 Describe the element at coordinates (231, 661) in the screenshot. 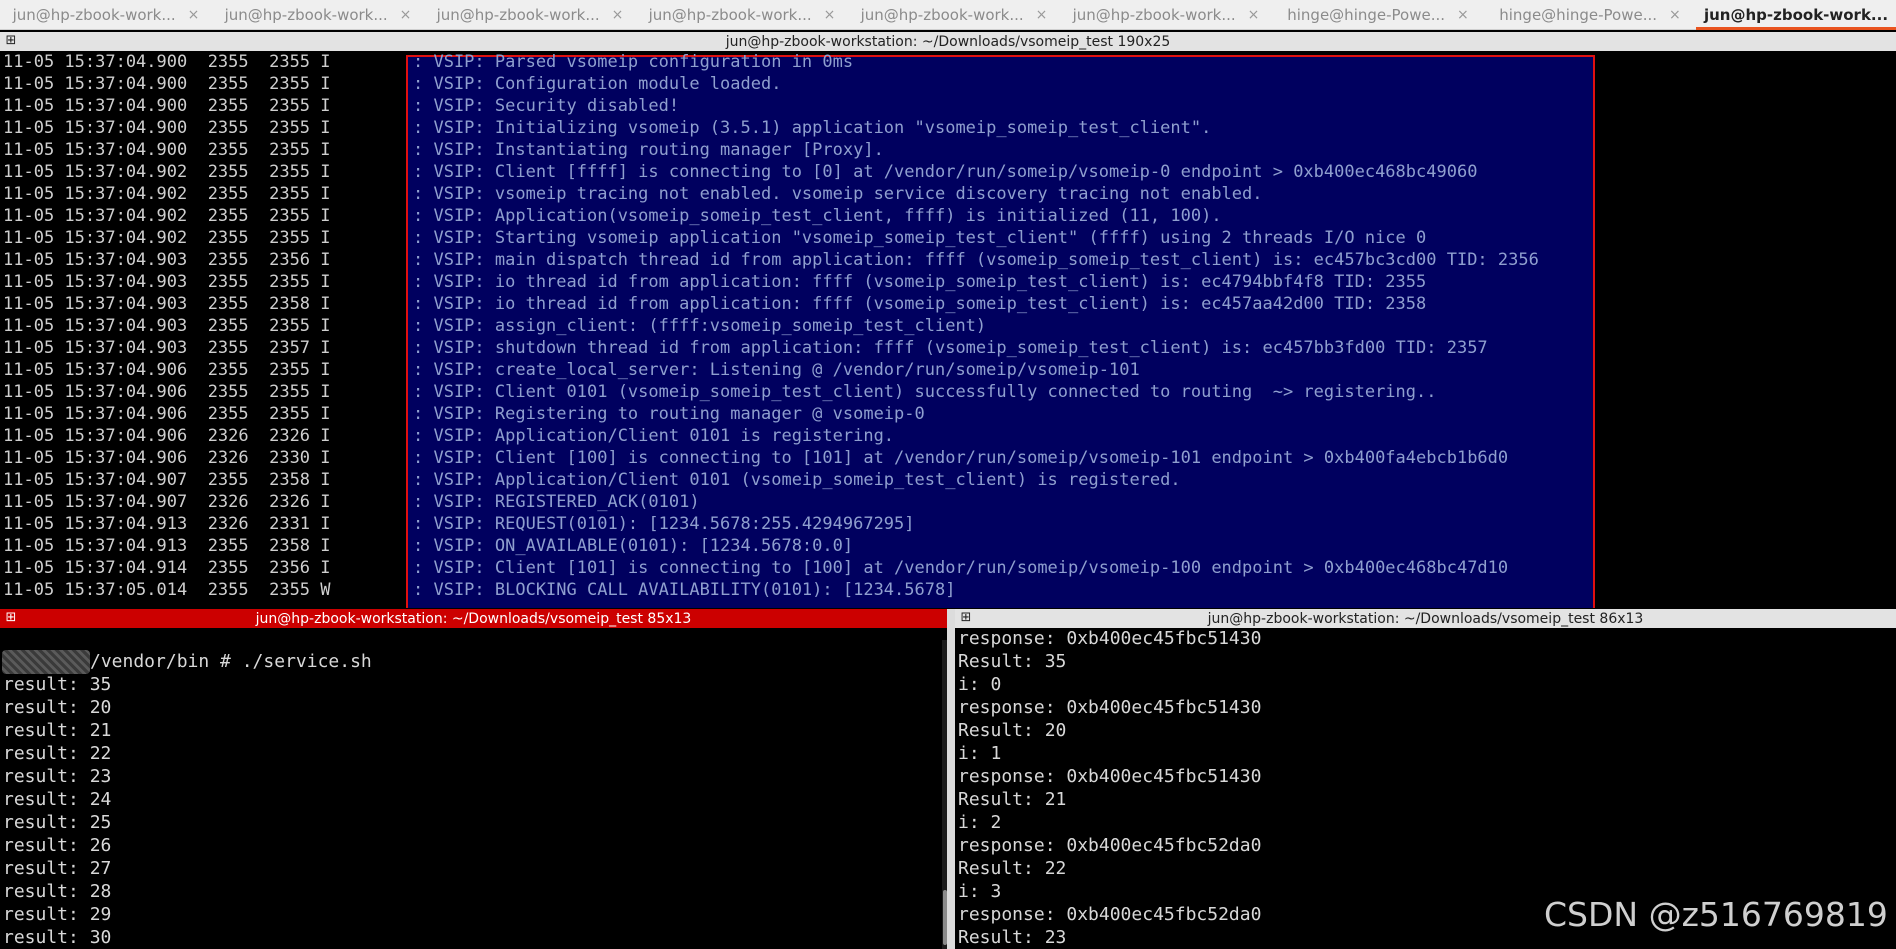

I see `shell-prompt: /vendor/bin # ./service.sh` at that location.